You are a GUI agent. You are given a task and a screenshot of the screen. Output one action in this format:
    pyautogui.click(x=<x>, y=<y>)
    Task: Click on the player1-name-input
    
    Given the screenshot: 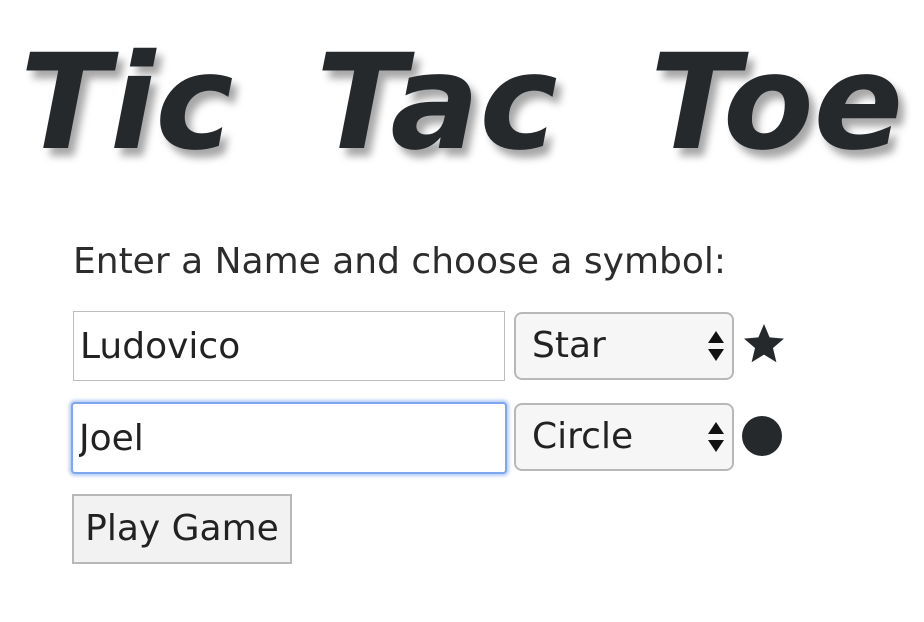 What is the action you would take?
    pyautogui.click(x=289, y=346)
    